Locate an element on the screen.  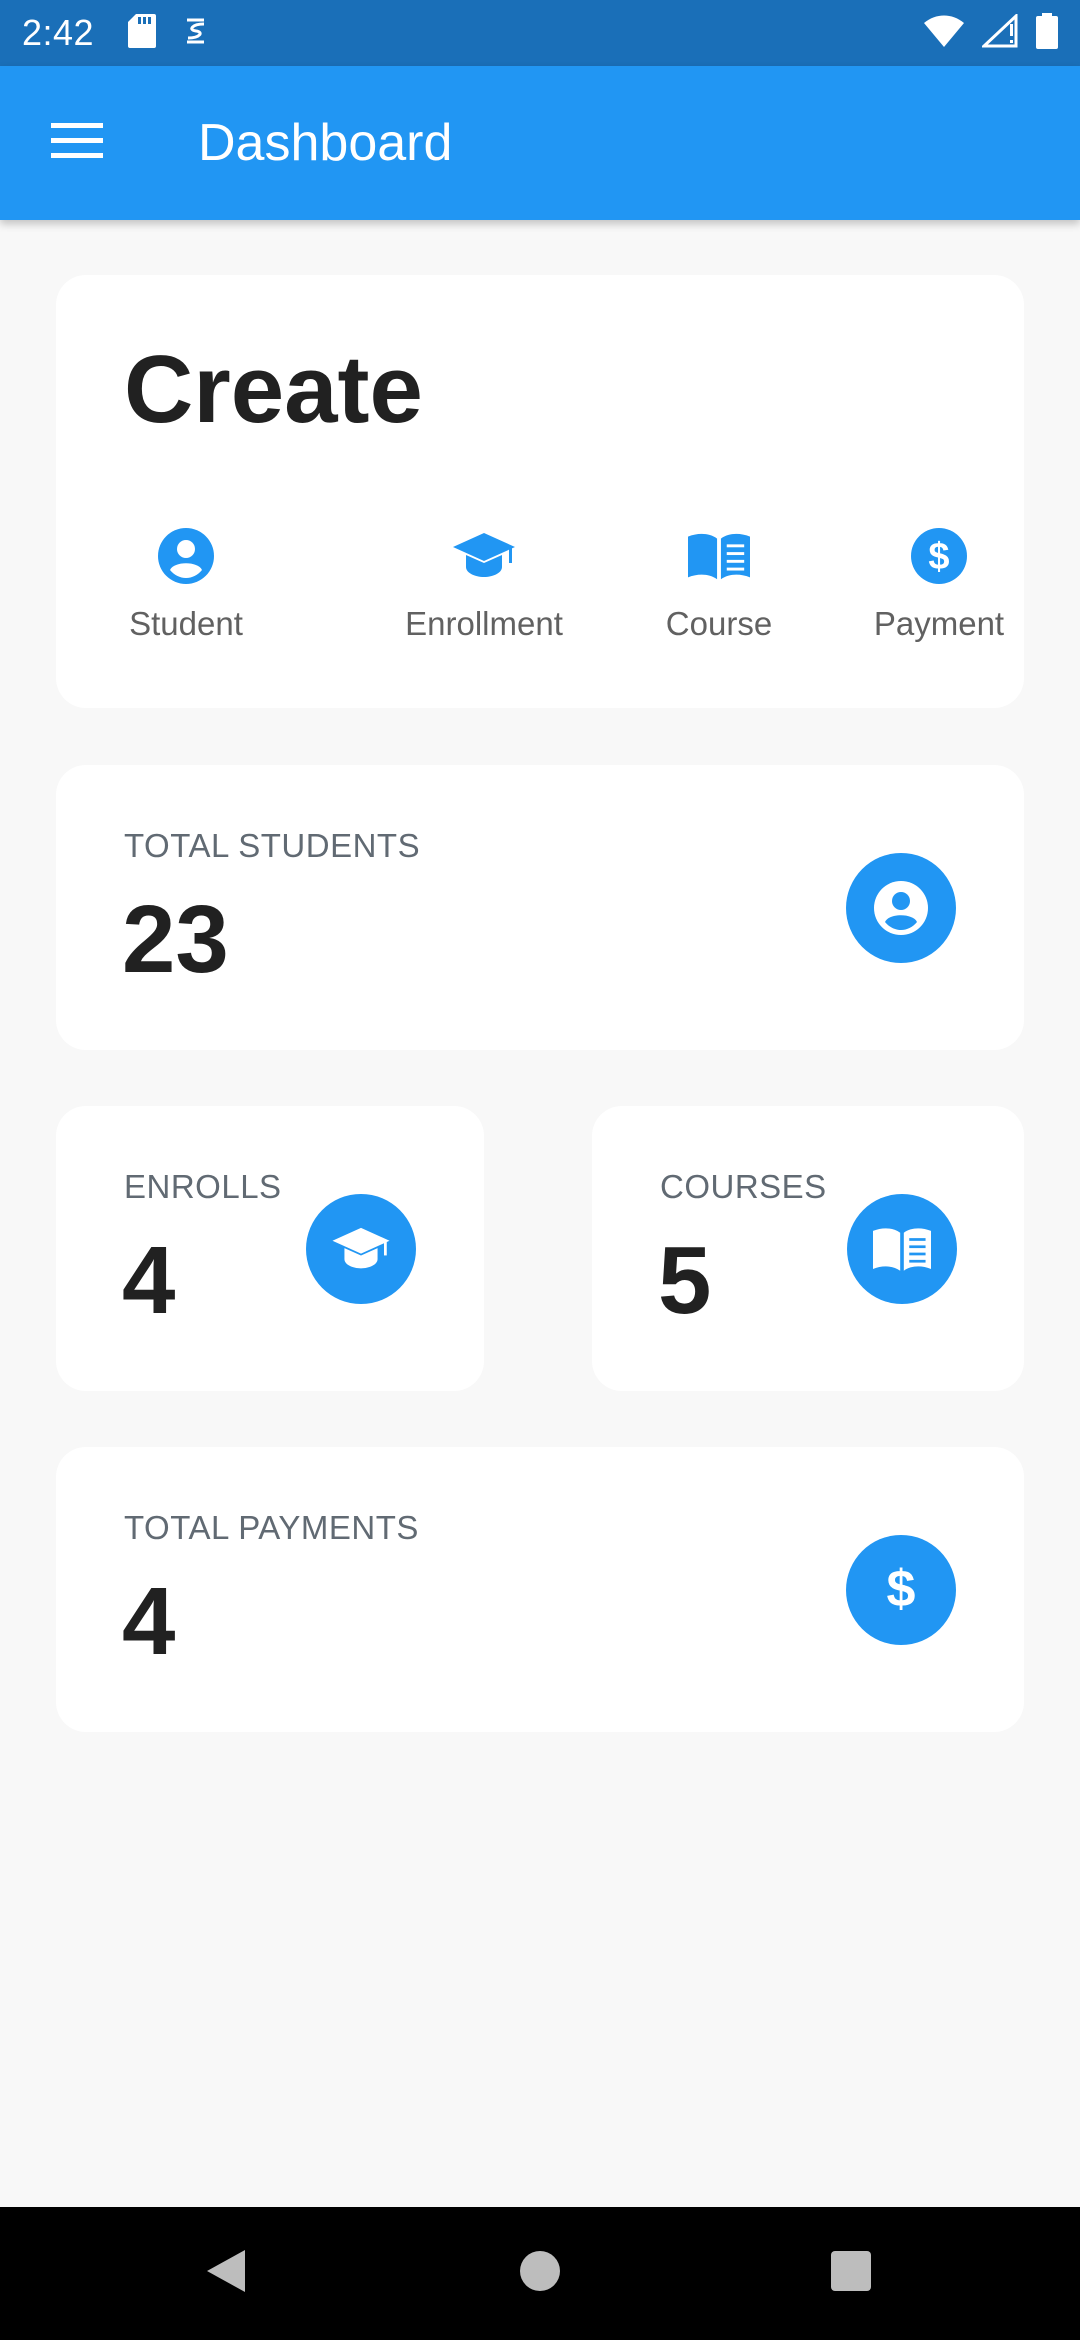
create-enrollment-button: Enrollment is located at coordinates (484, 610).